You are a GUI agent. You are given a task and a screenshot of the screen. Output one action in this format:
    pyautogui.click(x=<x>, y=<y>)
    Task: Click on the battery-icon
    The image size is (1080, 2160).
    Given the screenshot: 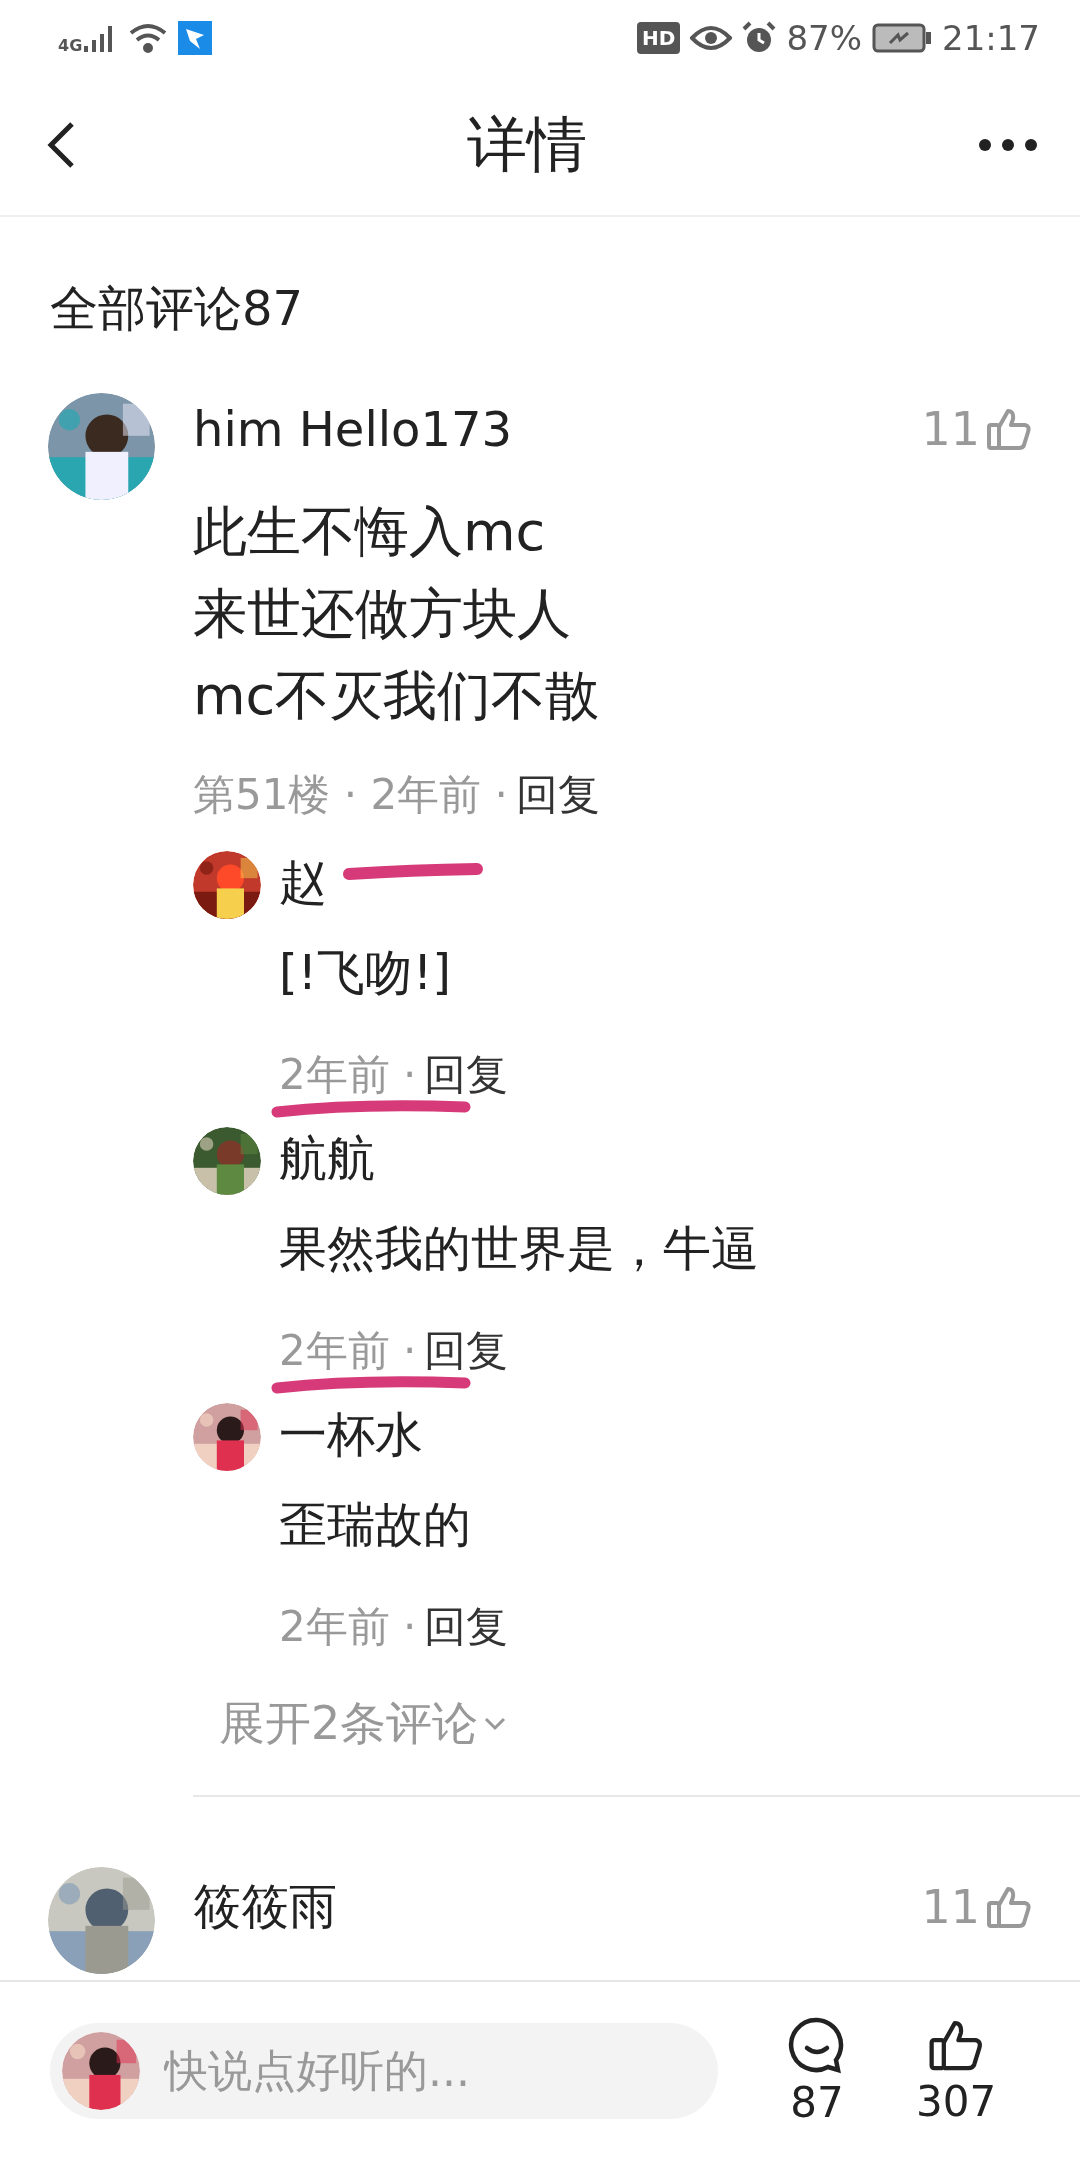 What is the action you would take?
    pyautogui.click(x=902, y=37)
    